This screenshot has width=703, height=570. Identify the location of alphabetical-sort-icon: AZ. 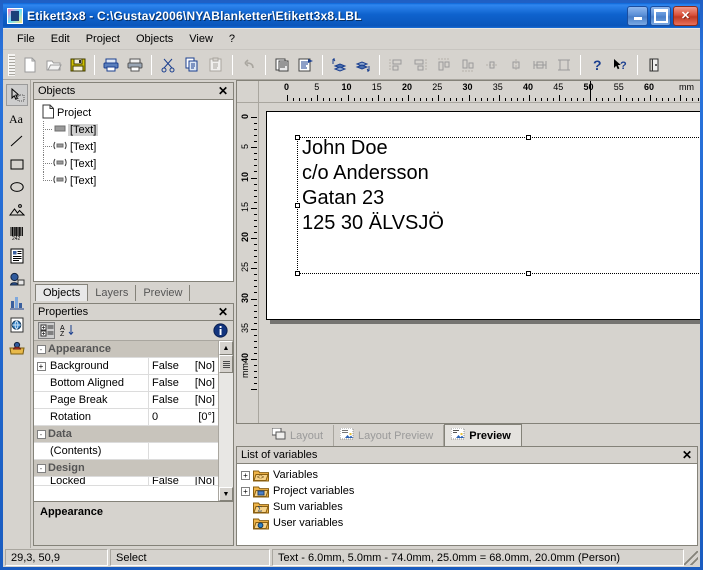
(67, 330).